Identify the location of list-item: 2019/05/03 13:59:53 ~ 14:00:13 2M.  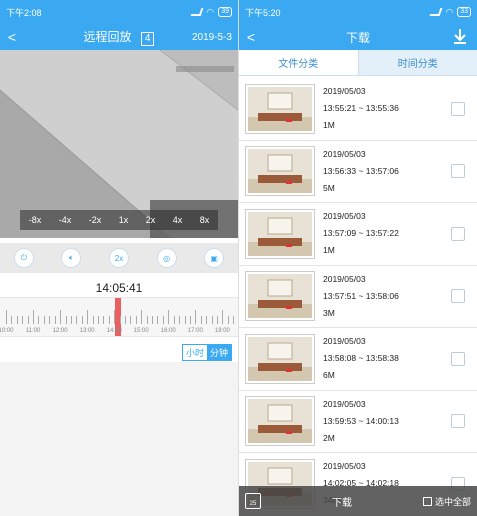
(358, 422).